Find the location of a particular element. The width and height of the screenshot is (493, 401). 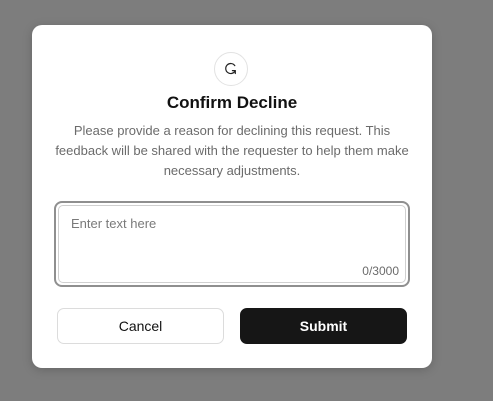

dialog-icon-badge is located at coordinates (231, 69).